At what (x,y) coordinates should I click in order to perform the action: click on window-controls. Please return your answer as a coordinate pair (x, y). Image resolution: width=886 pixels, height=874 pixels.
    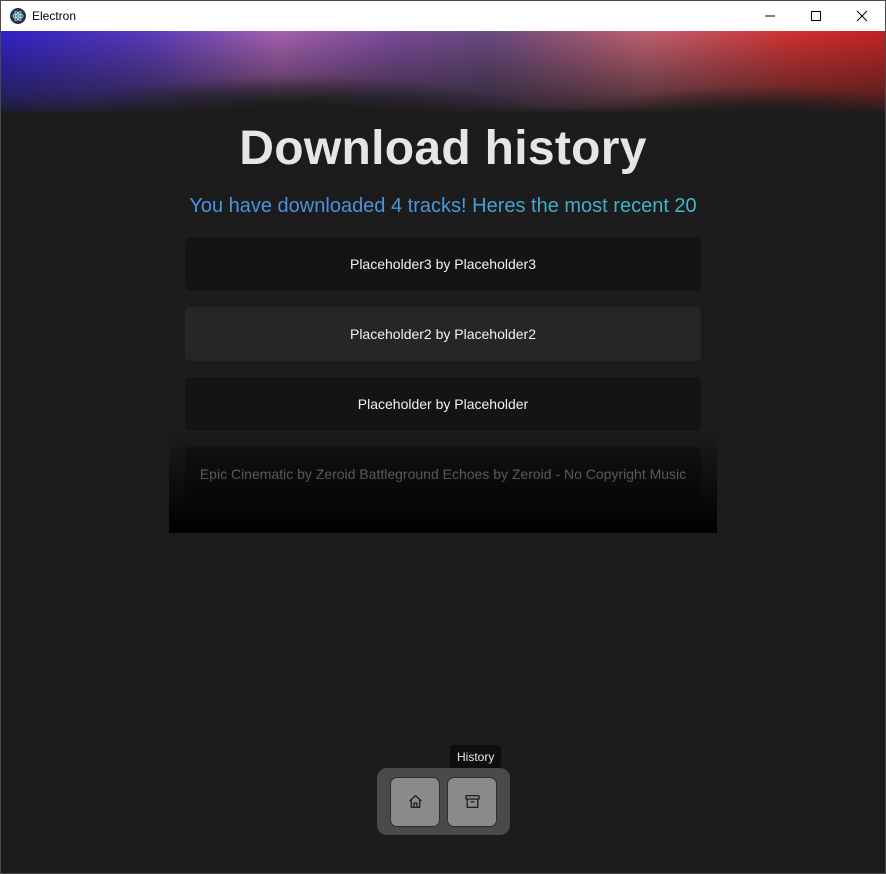
    Looking at the image, I should click on (816, 16).